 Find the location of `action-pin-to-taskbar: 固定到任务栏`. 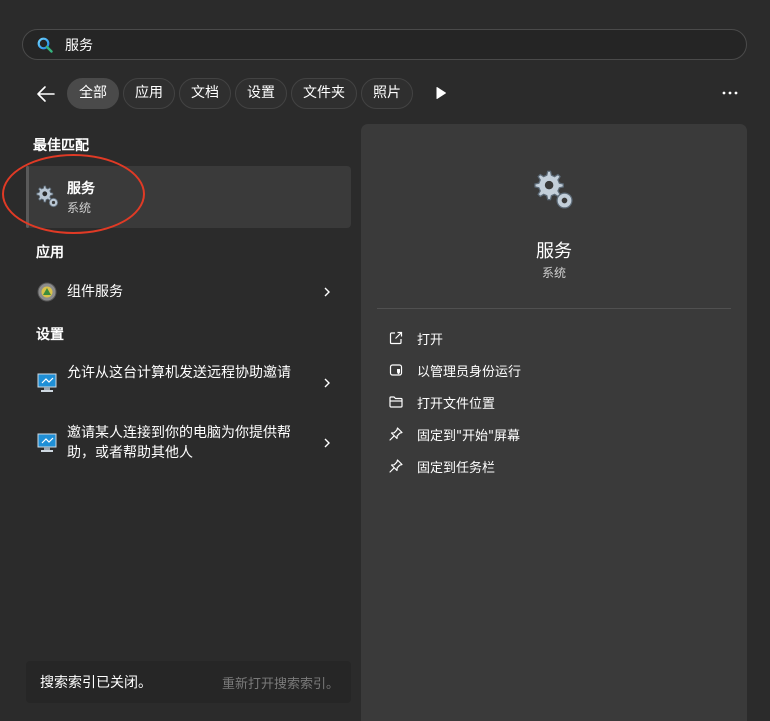

action-pin-to-taskbar: 固定到任务栏 is located at coordinates (554, 466).